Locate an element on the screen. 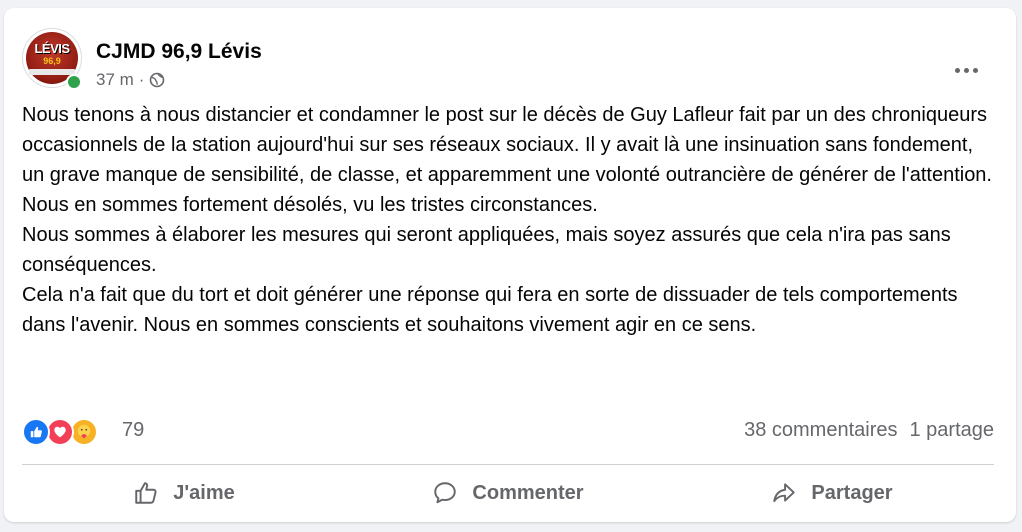 The height and width of the screenshot is (532, 1022). thumbs-up-icon is located at coordinates (146, 493).